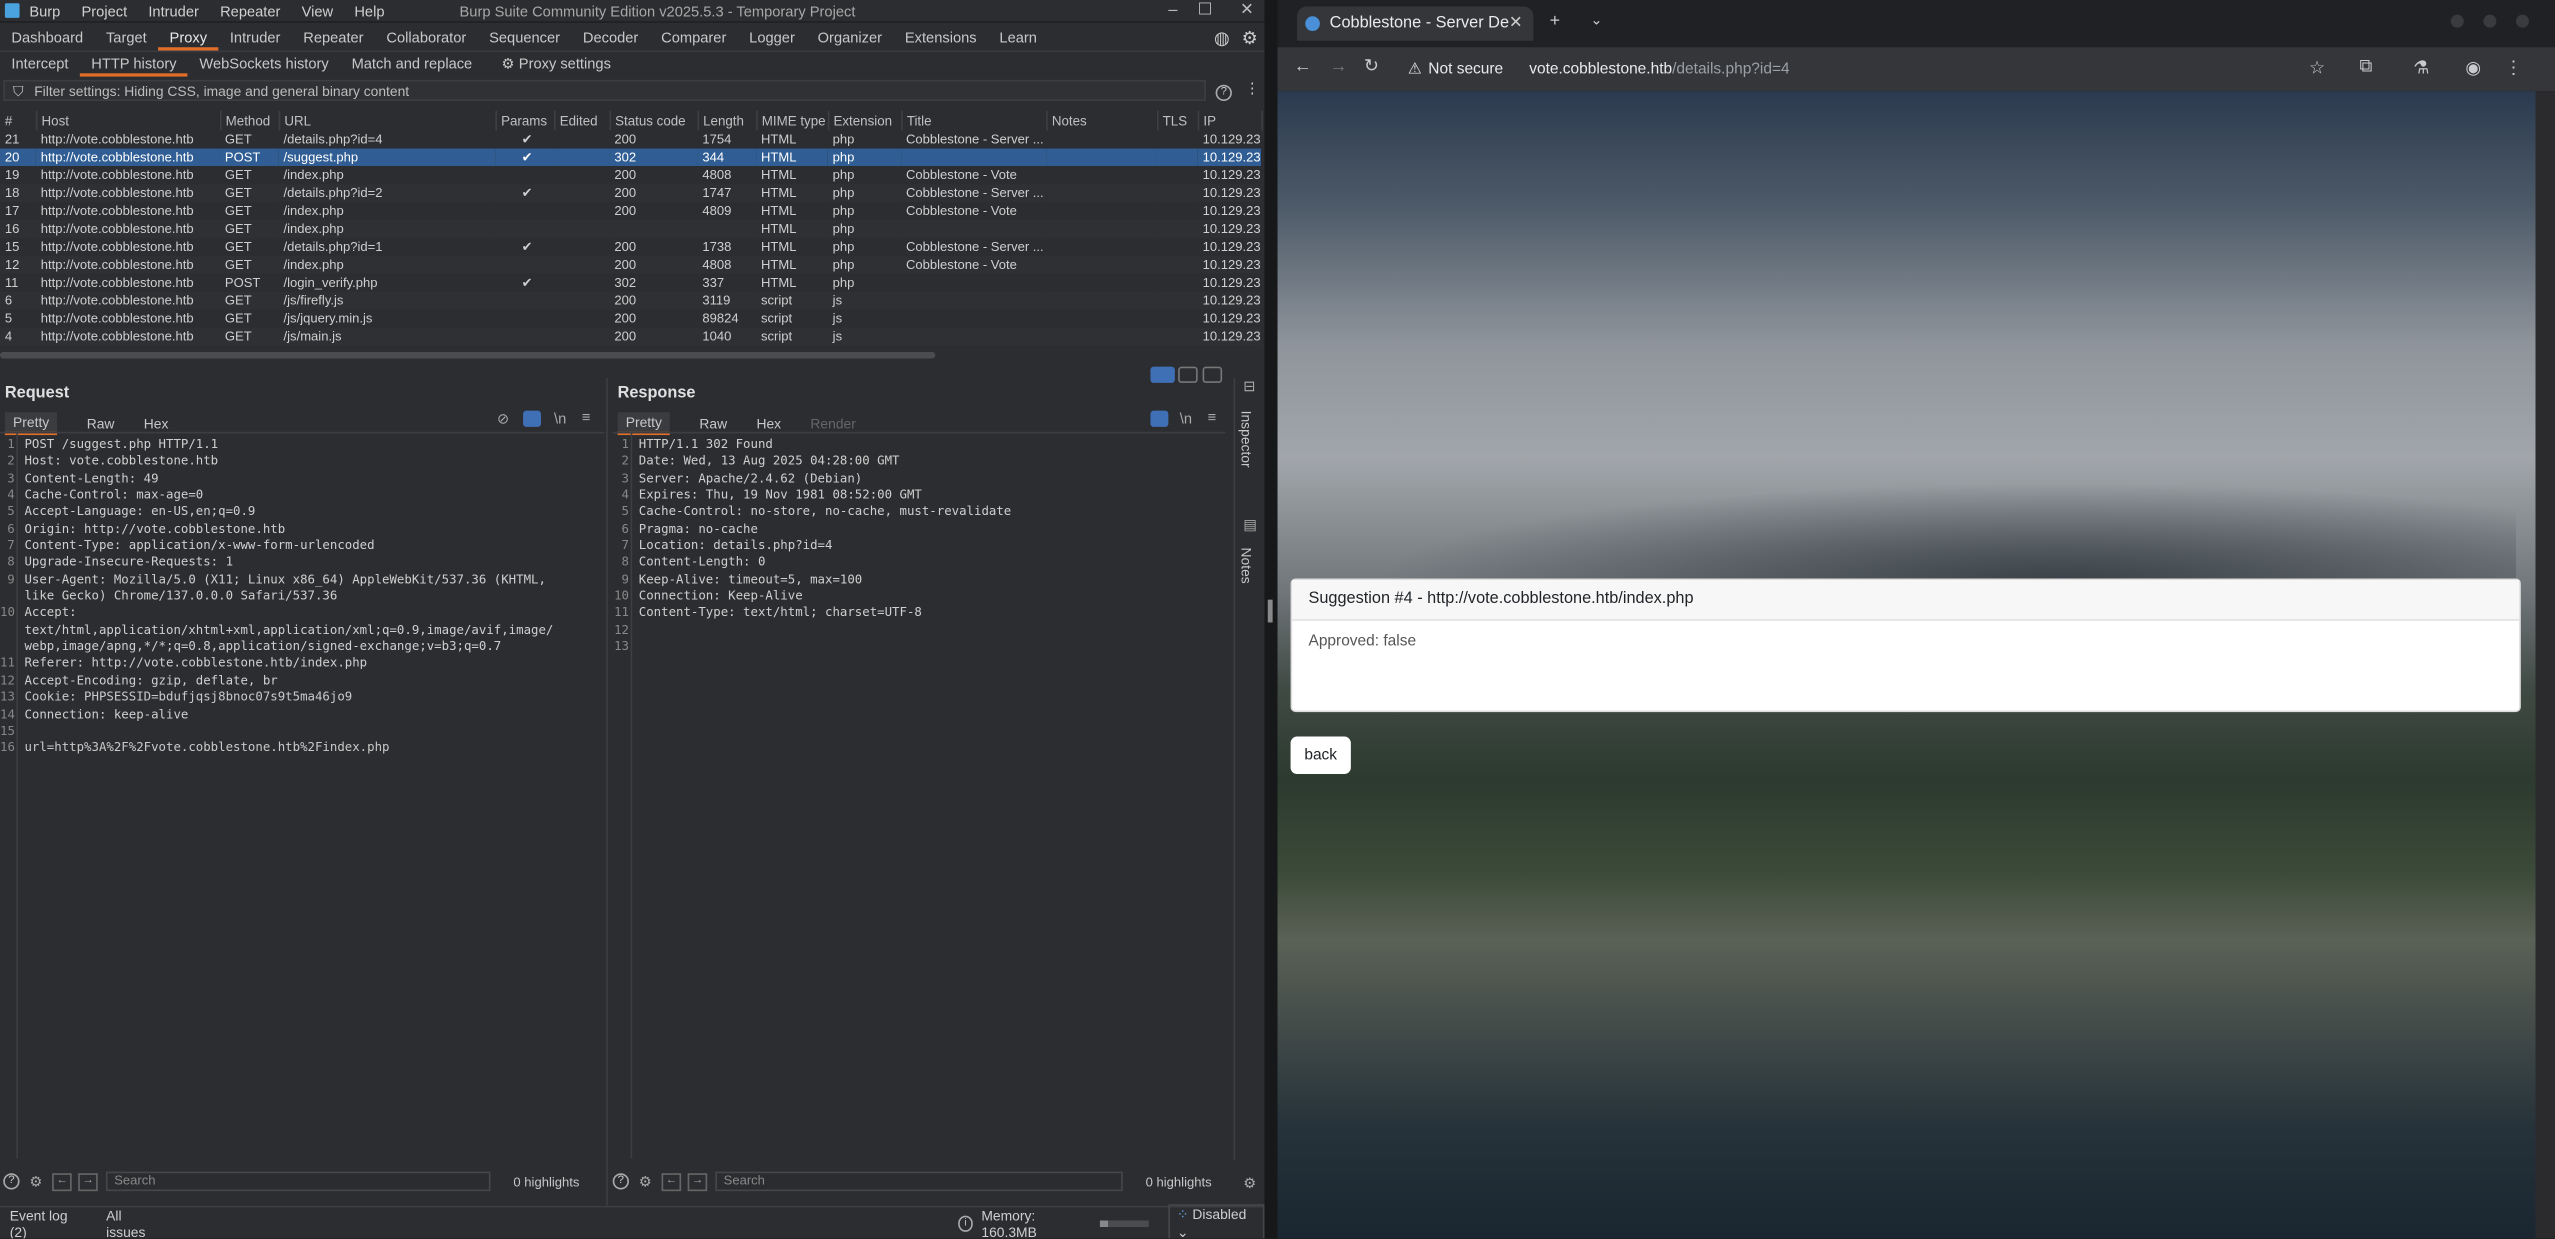 Image resolution: width=2555 pixels, height=1239 pixels. What do you see at coordinates (1250, 38) in the screenshot?
I see `gear-icon: ⚙` at bounding box center [1250, 38].